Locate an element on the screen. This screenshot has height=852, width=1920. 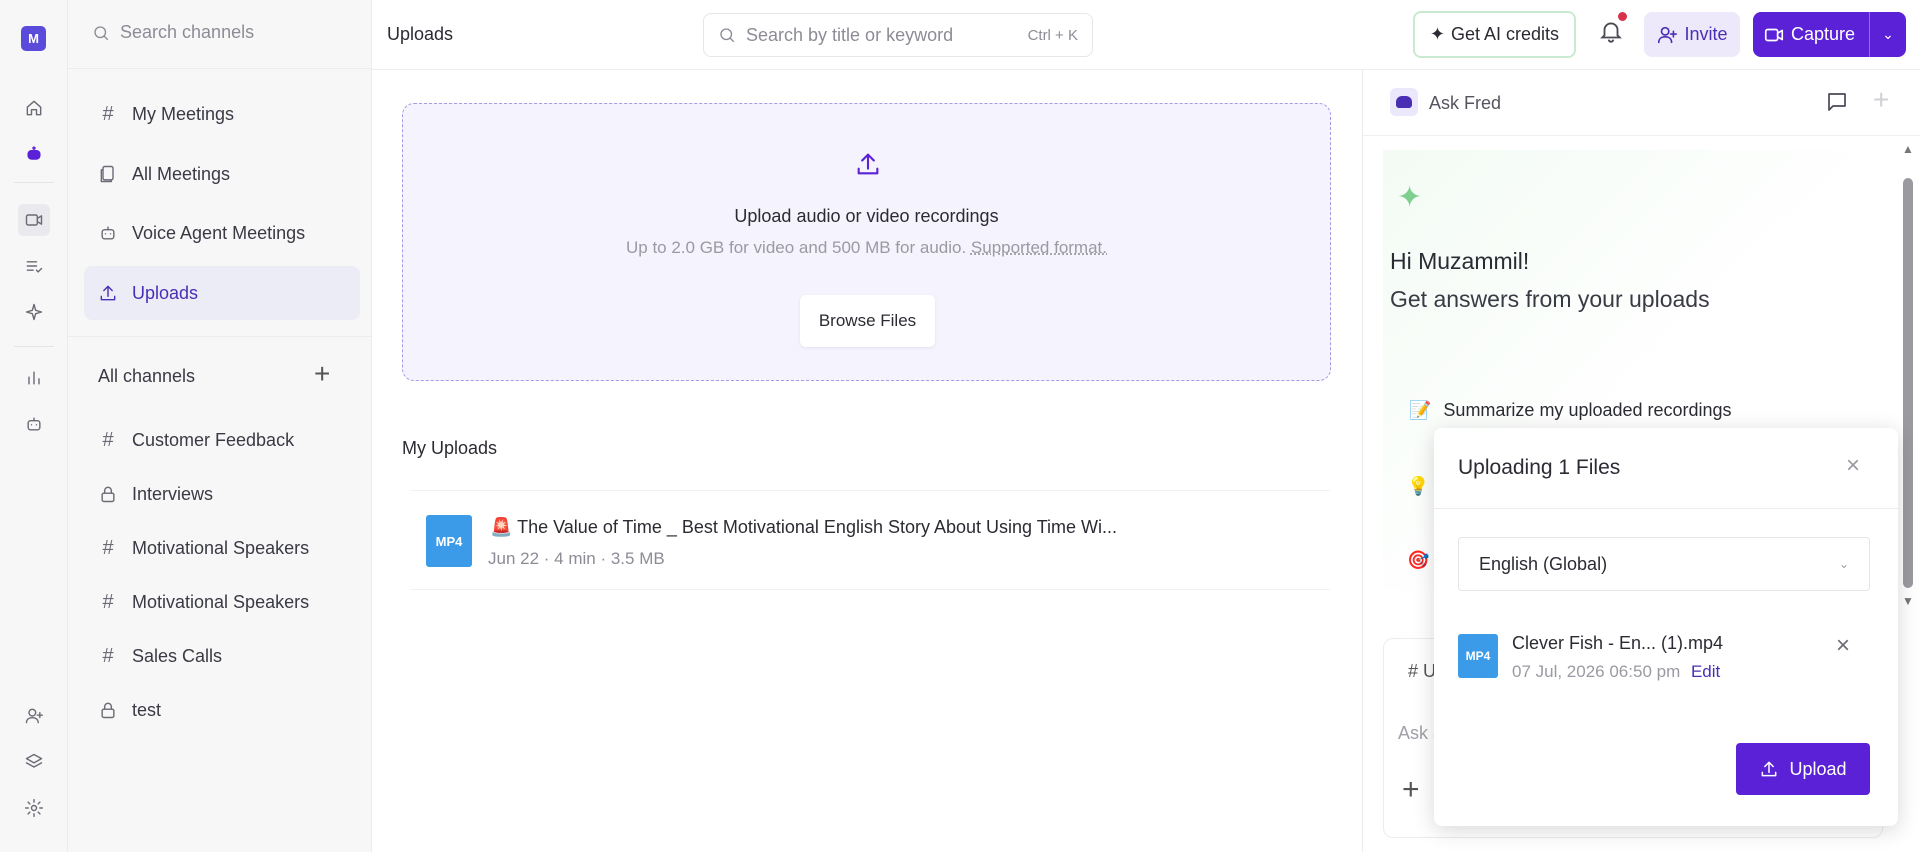
bot-icon is located at coordinates (34, 424).